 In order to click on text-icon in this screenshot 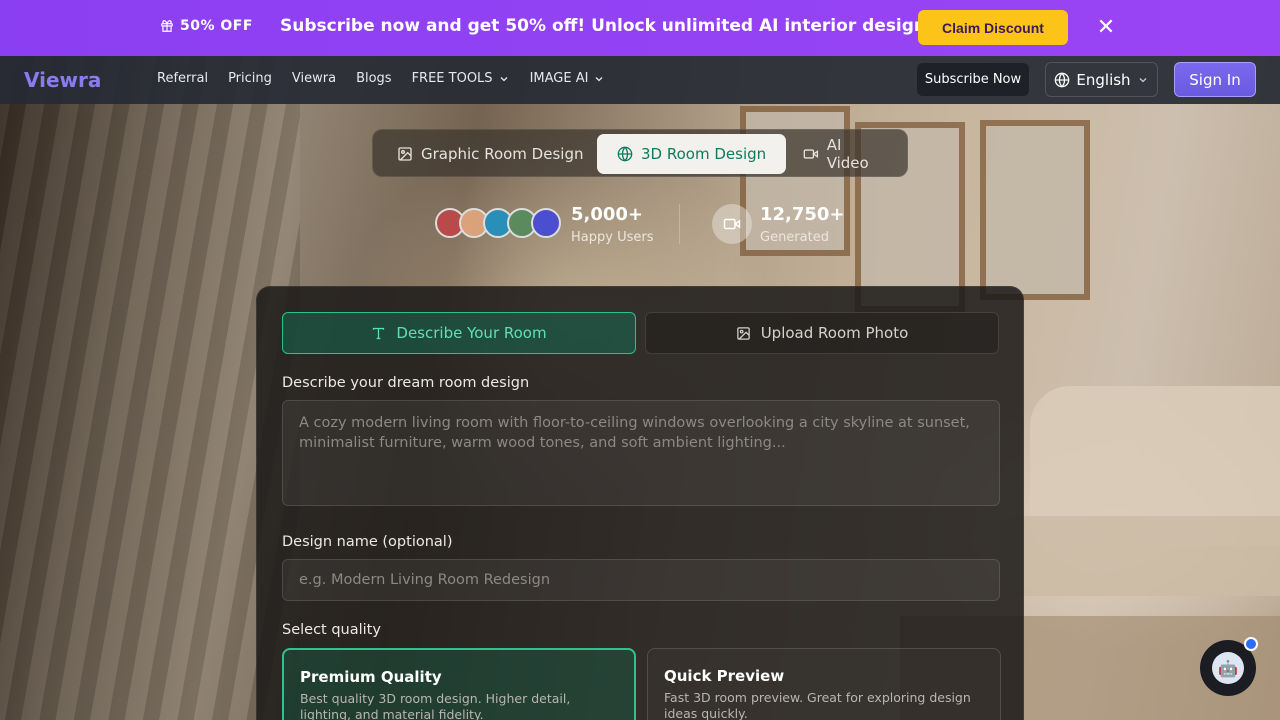, I will do `click(379, 333)`.